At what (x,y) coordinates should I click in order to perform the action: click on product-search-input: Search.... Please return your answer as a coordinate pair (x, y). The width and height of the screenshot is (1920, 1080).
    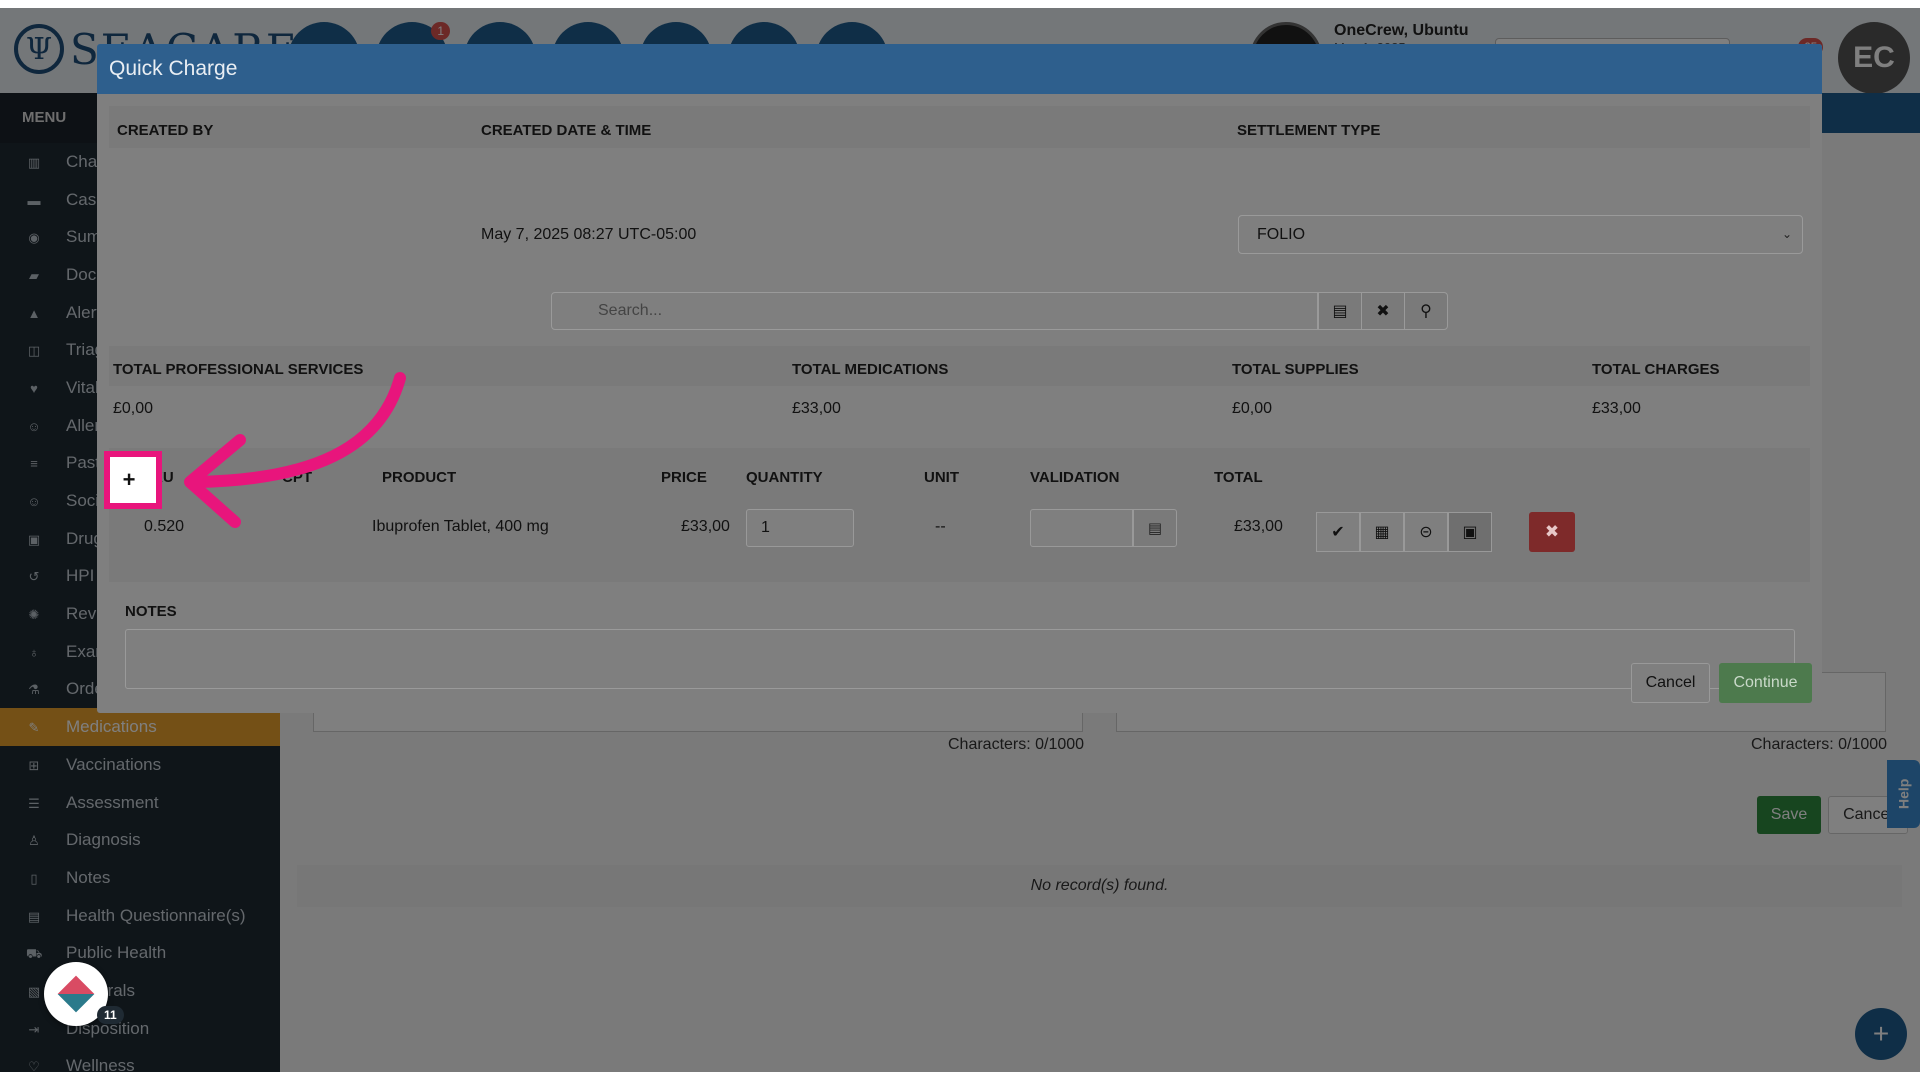
    Looking at the image, I should click on (934, 311).